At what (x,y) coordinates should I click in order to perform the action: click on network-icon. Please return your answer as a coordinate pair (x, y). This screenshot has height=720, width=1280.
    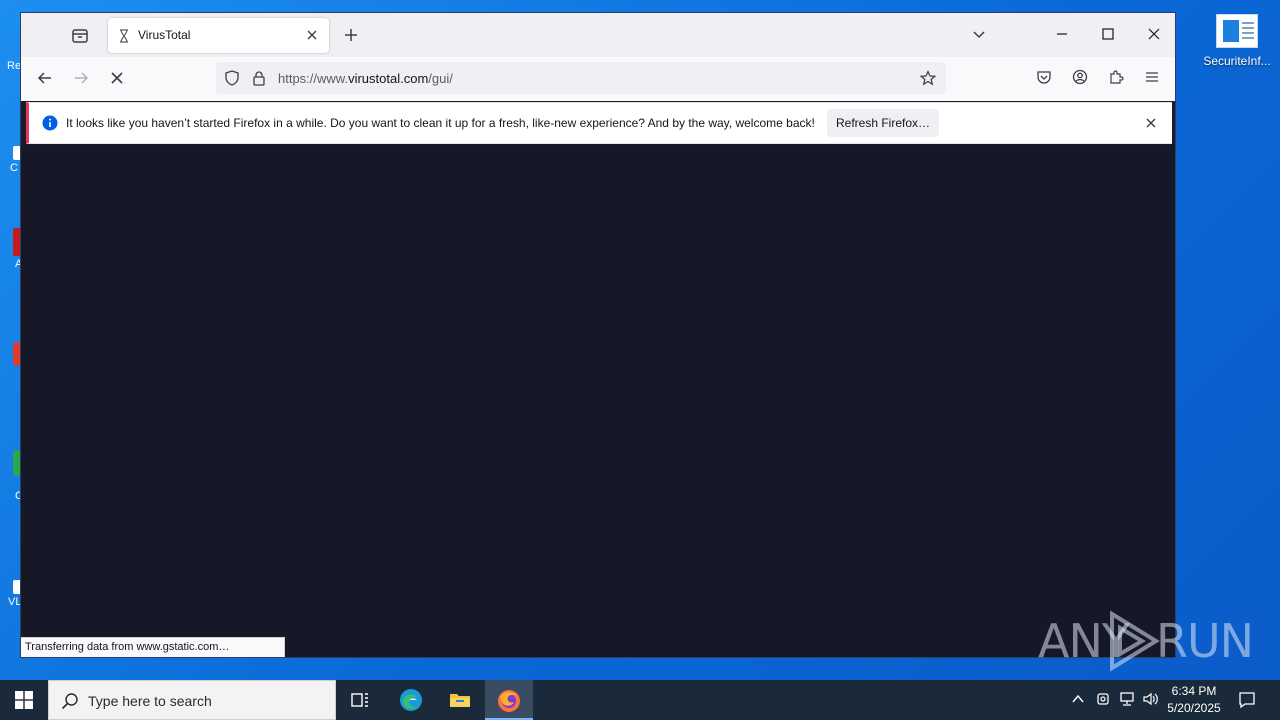
    Looking at the image, I should click on (1127, 705).